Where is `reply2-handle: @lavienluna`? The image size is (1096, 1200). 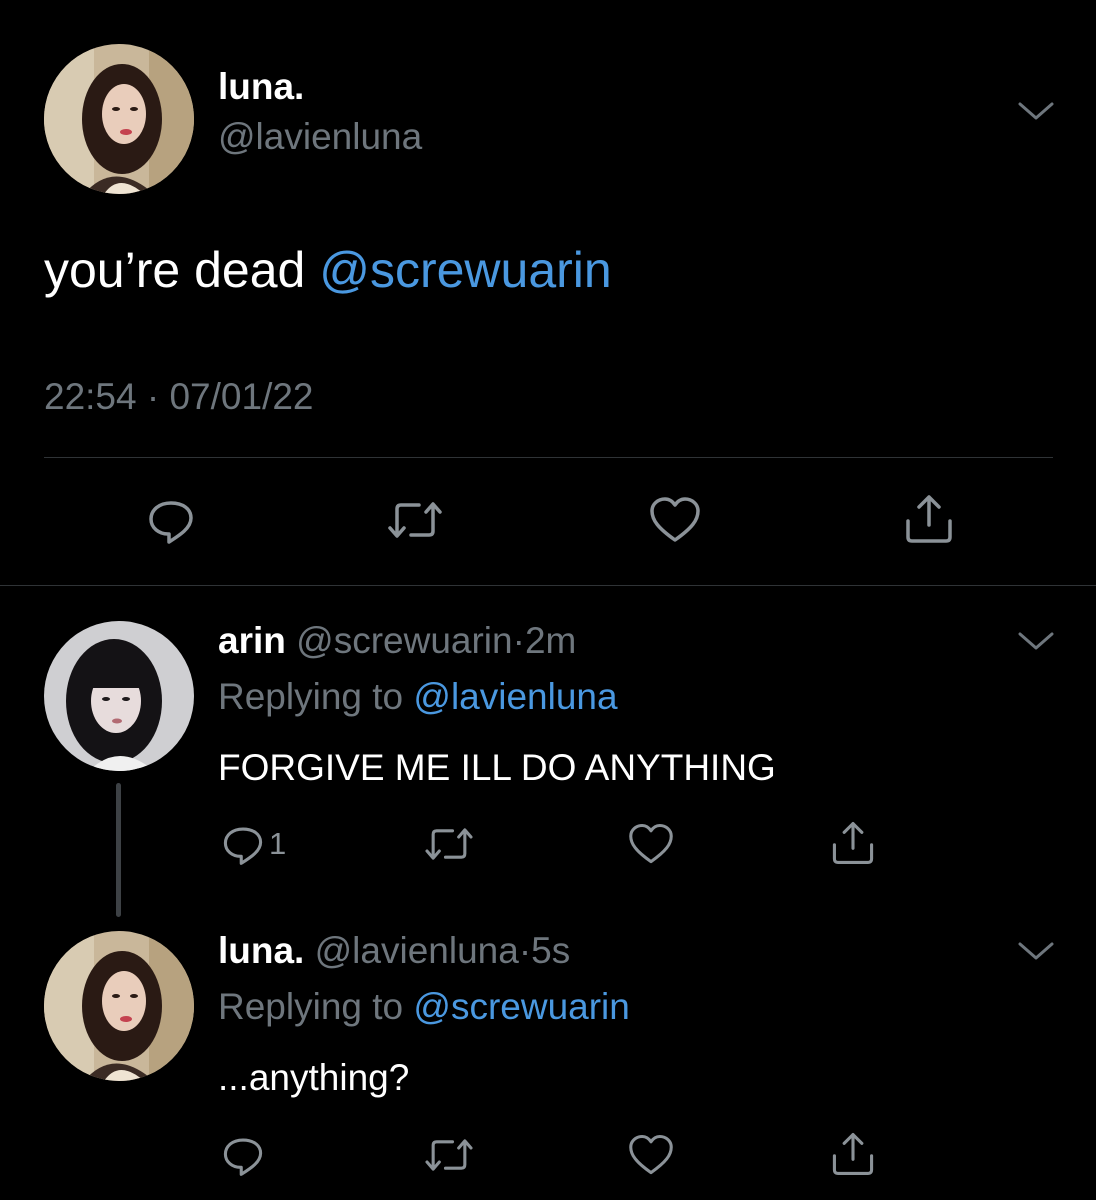 reply2-handle: @lavienluna is located at coordinates (417, 950).